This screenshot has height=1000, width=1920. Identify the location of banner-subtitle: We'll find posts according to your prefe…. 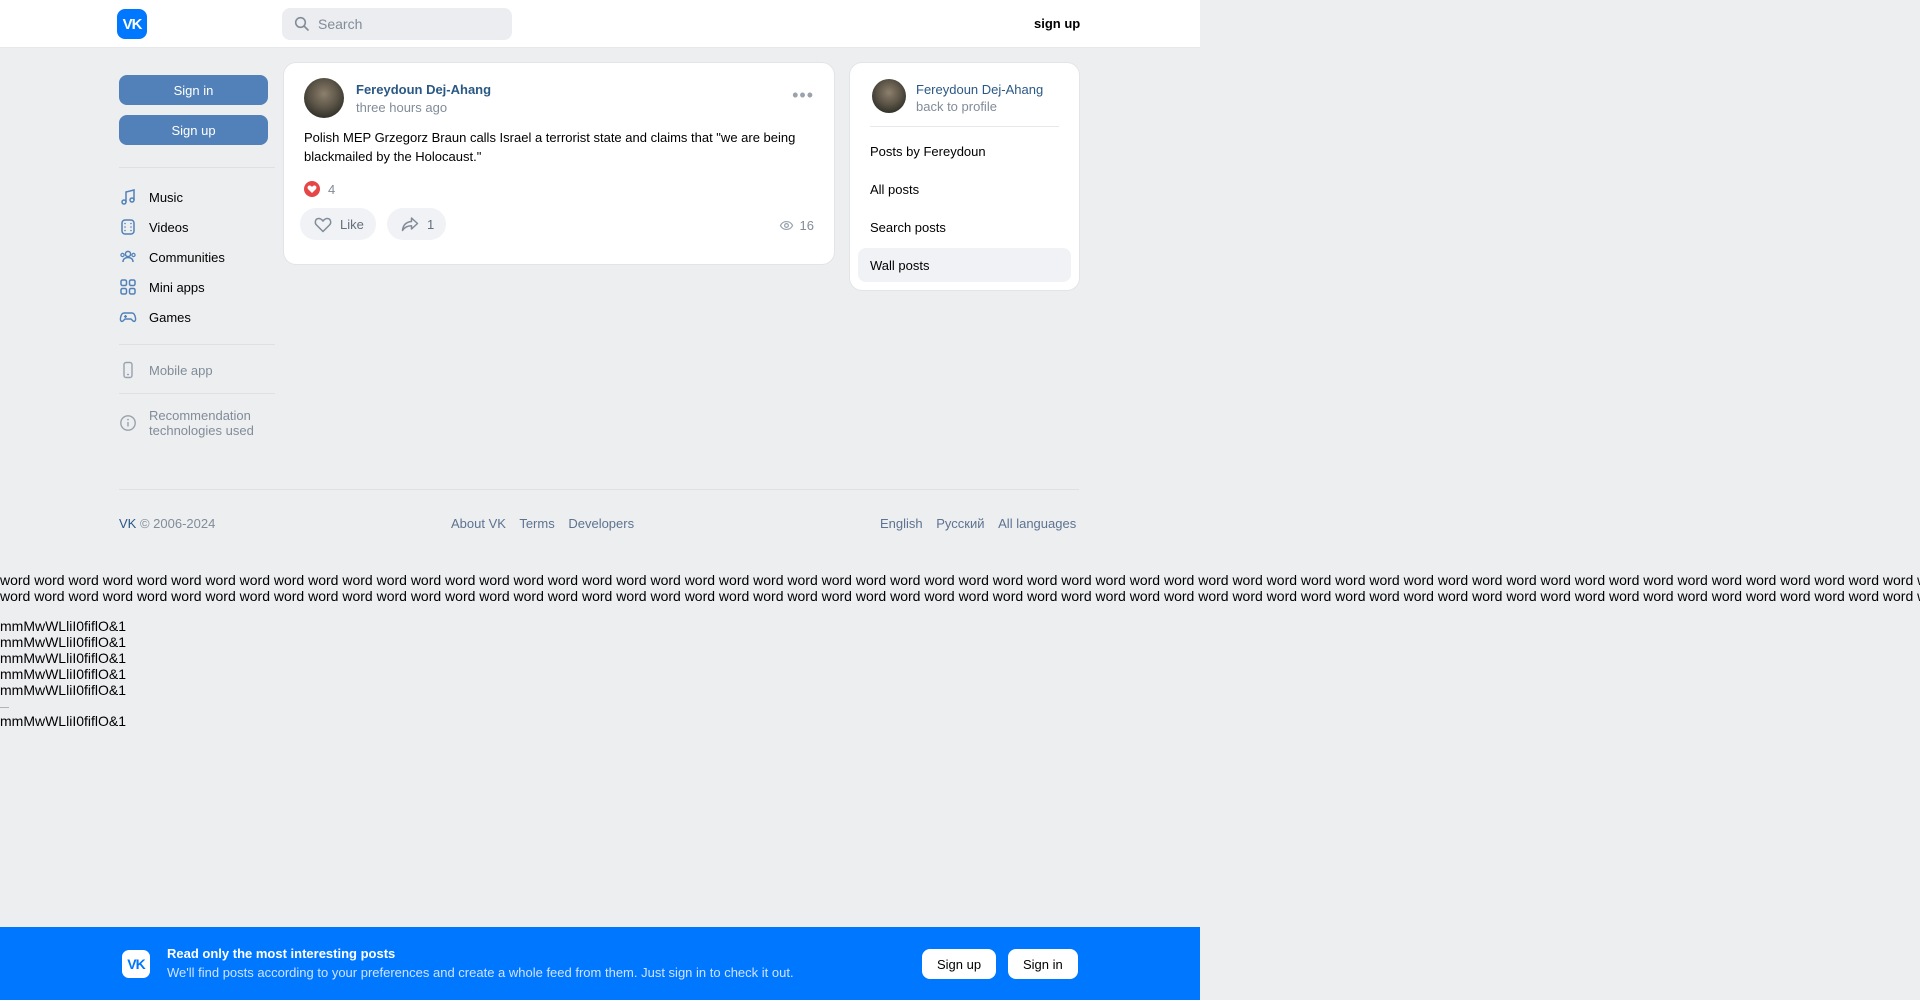
(480, 972).